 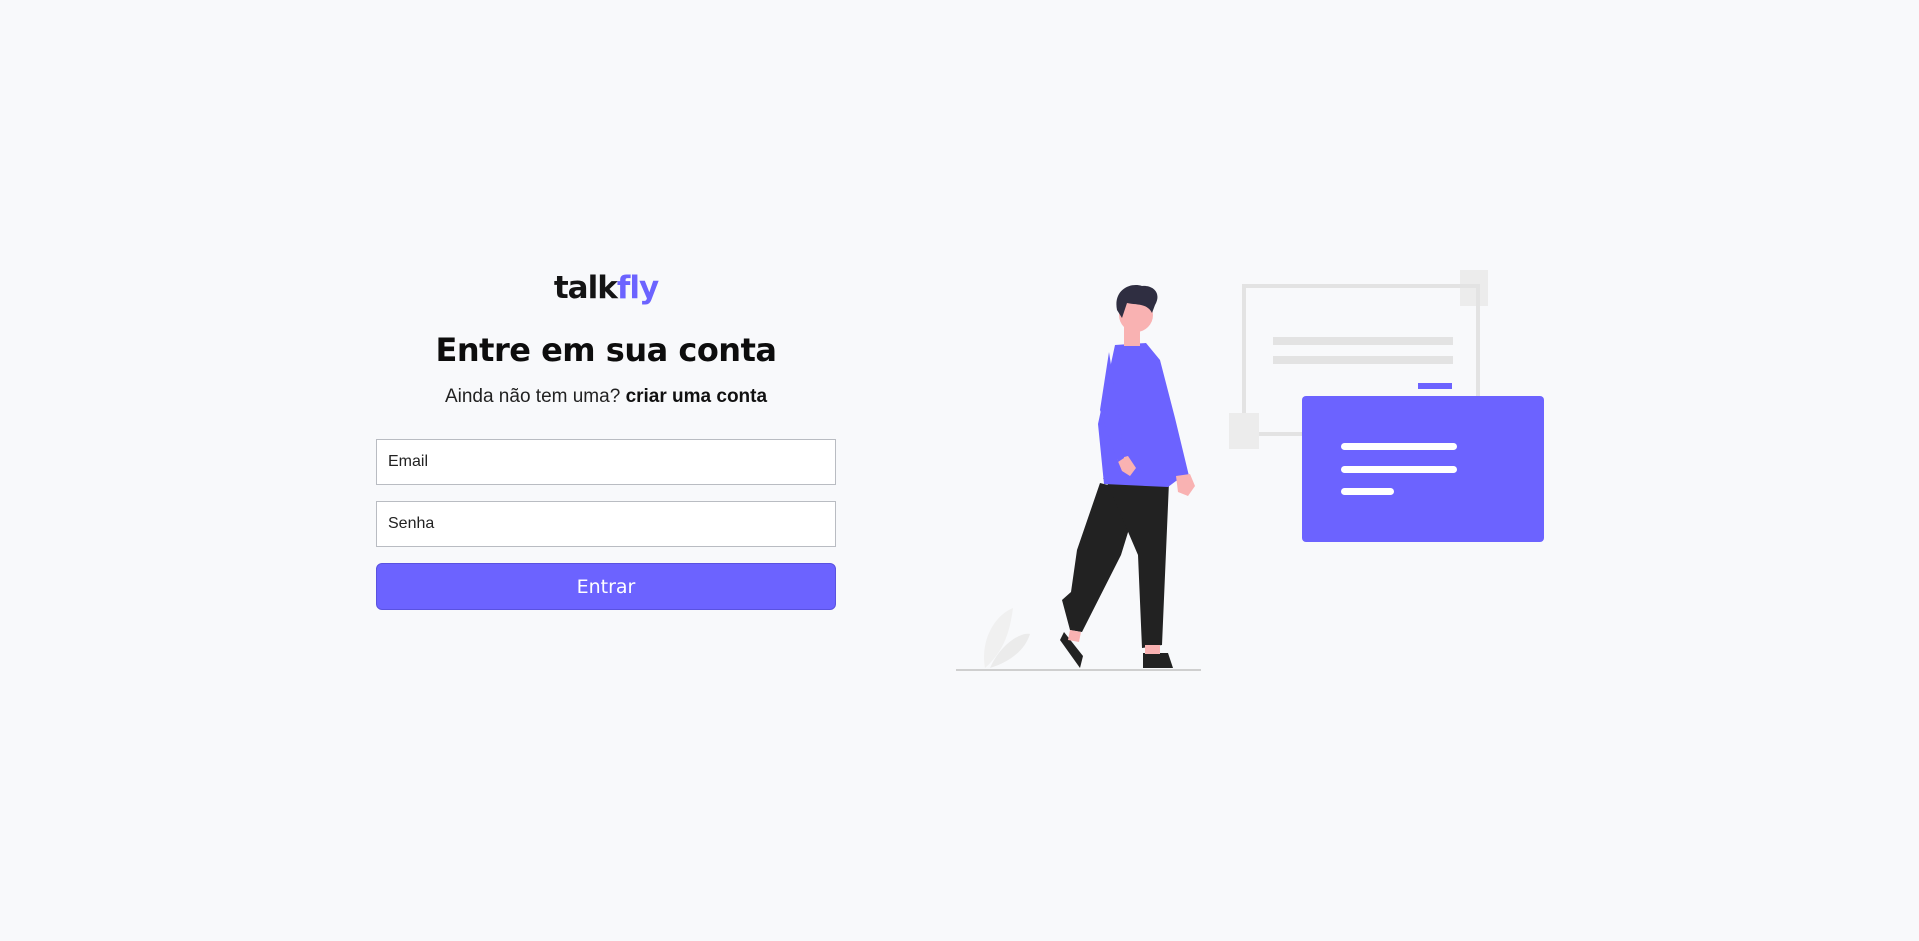 I want to click on login-button: Entrar, so click(x=606, y=586).